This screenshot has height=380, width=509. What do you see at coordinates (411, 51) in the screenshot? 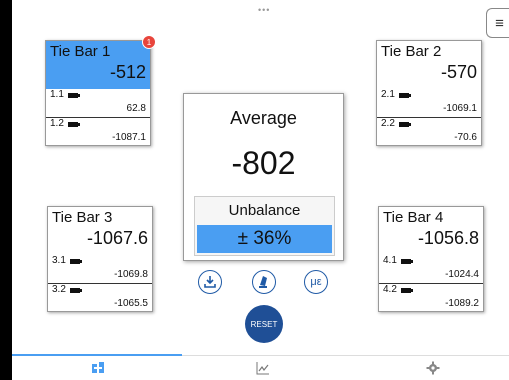
I see `tie-bar-name: Tie Bar 2` at bounding box center [411, 51].